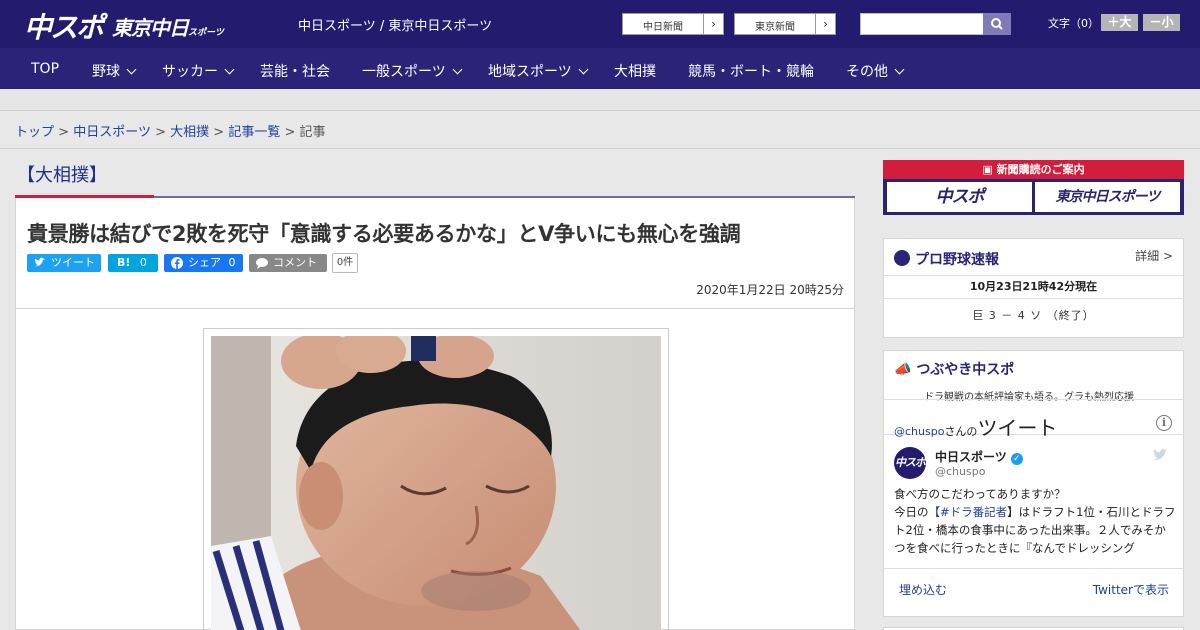 Image resolution: width=1200 pixels, height=630 pixels. What do you see at coordinates (1131, 589) in the screenshot?
I see `view-on-twitter-link: Twitterで表示` at bounding box center [1131, 589].